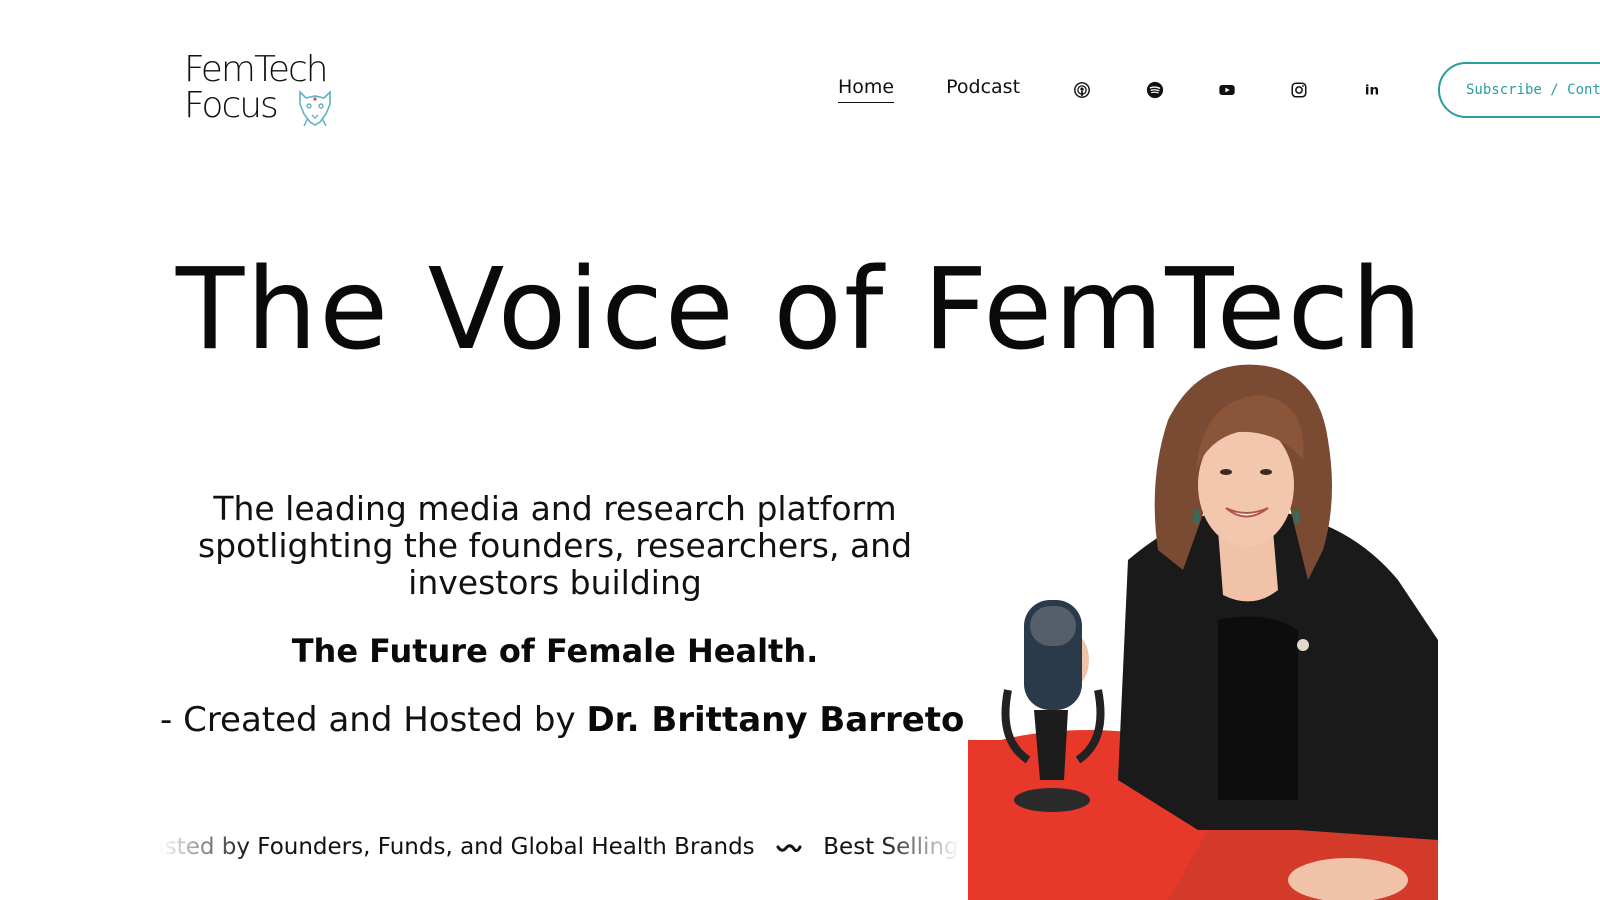  Describe the element at coordinates (983, 89) in the screenshot. I see `nav-podcast: Podcast` at that location.